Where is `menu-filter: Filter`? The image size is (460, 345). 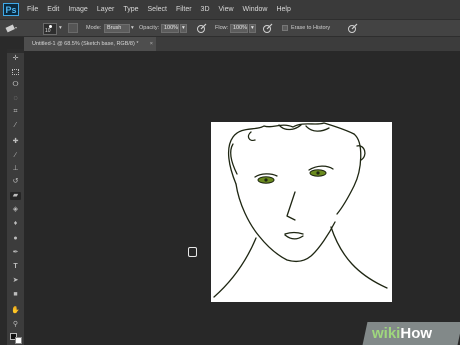 menu-filter: Filter is located at coordinates (184, 9).